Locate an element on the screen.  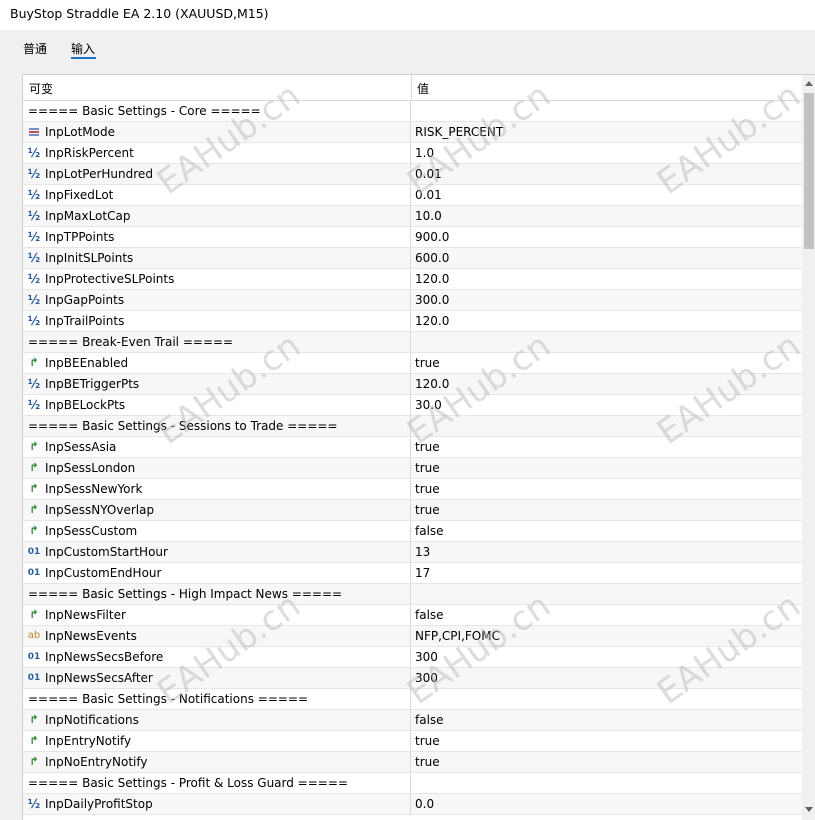
parameter-value: 600.0 is located at coordinates (432, 258).